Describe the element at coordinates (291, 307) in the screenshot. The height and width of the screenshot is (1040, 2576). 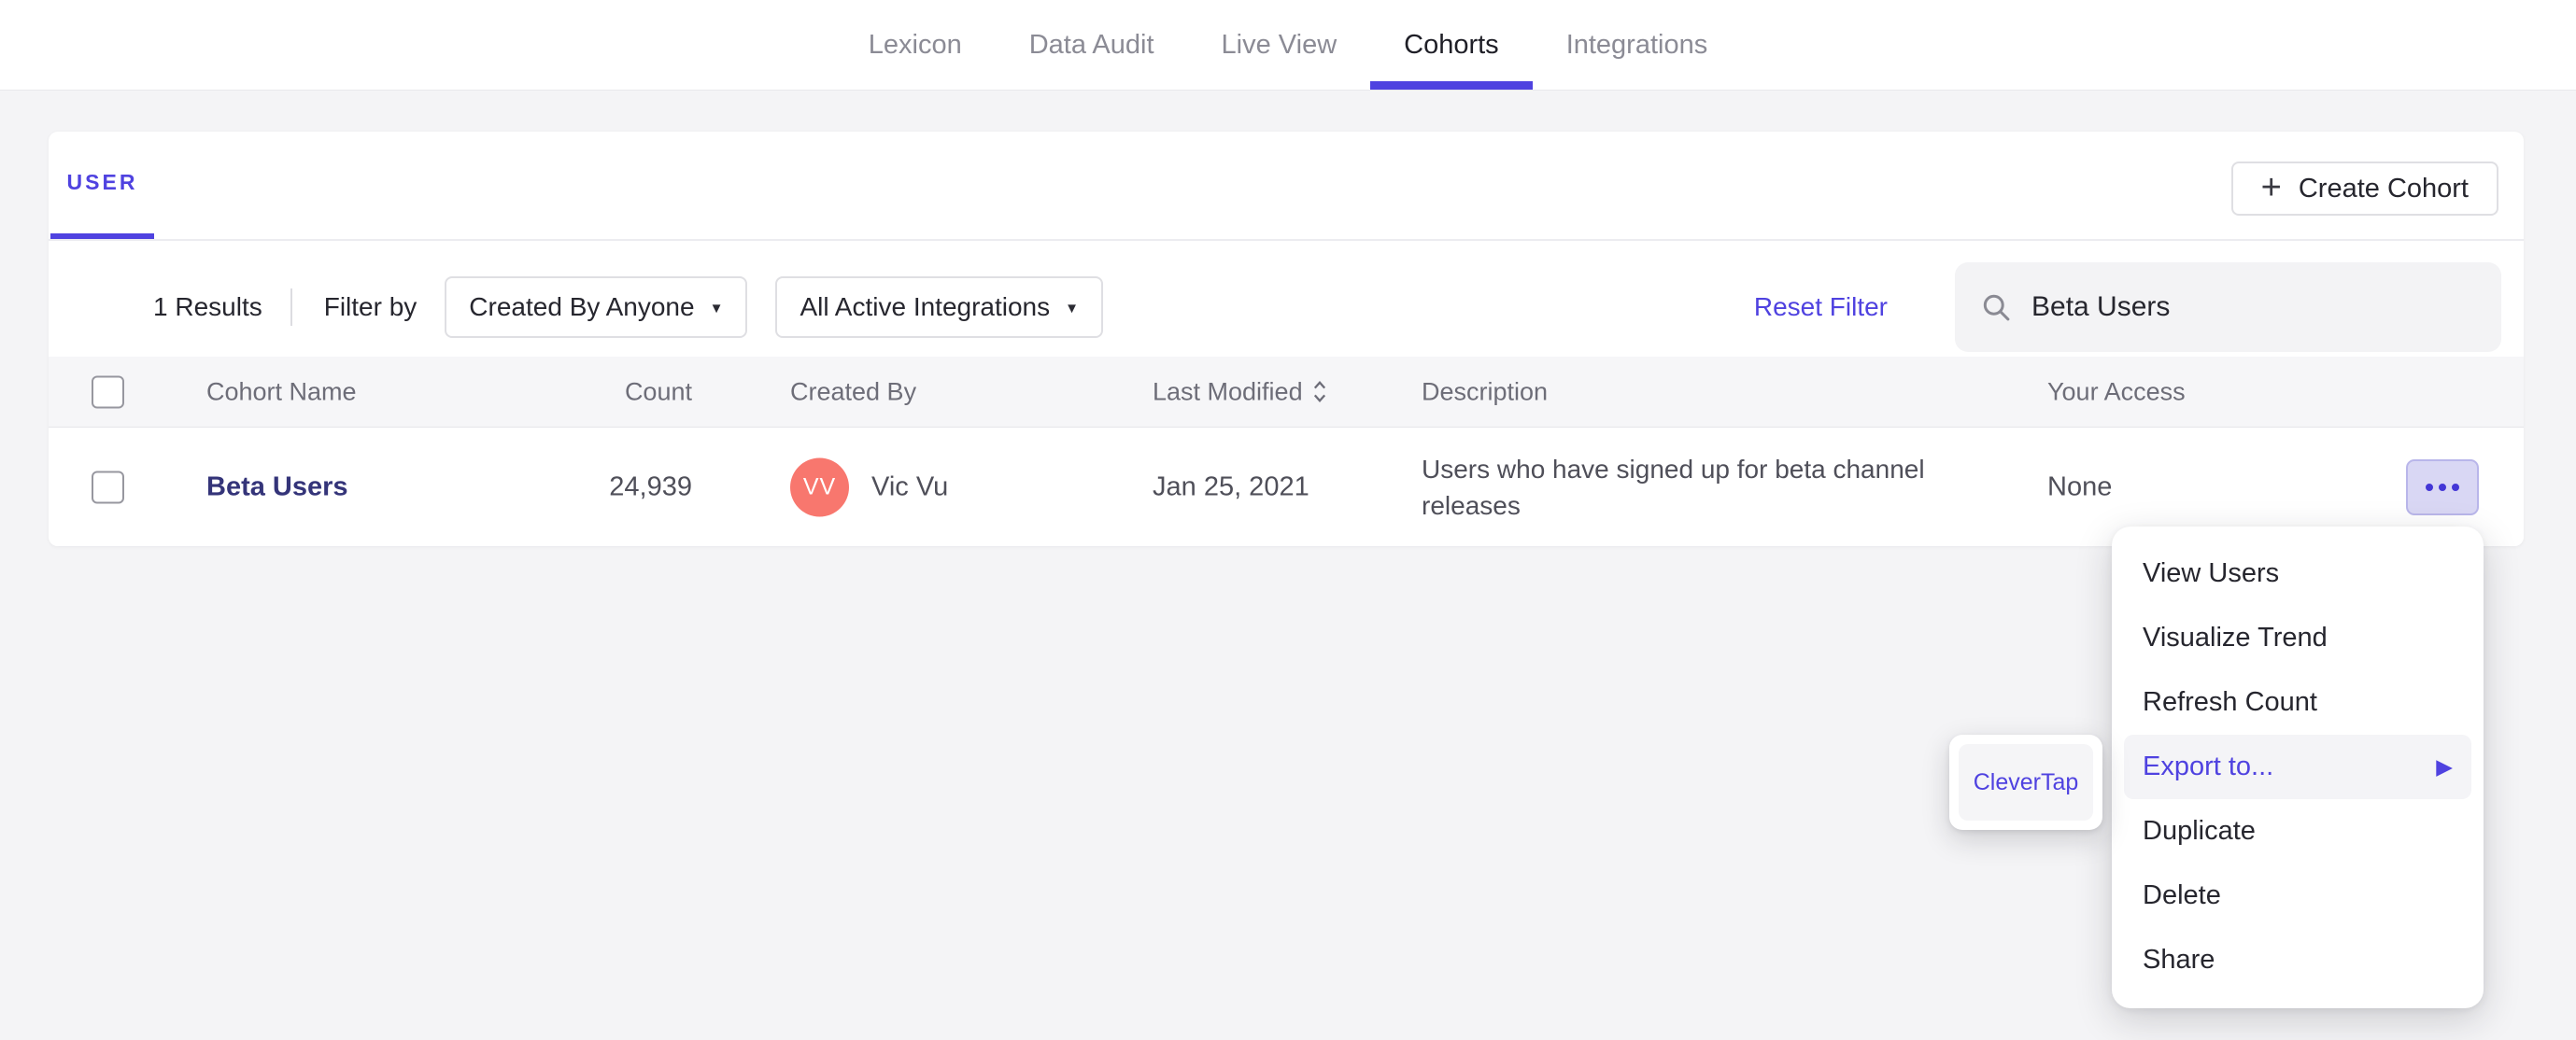
I see `divider` at that location.